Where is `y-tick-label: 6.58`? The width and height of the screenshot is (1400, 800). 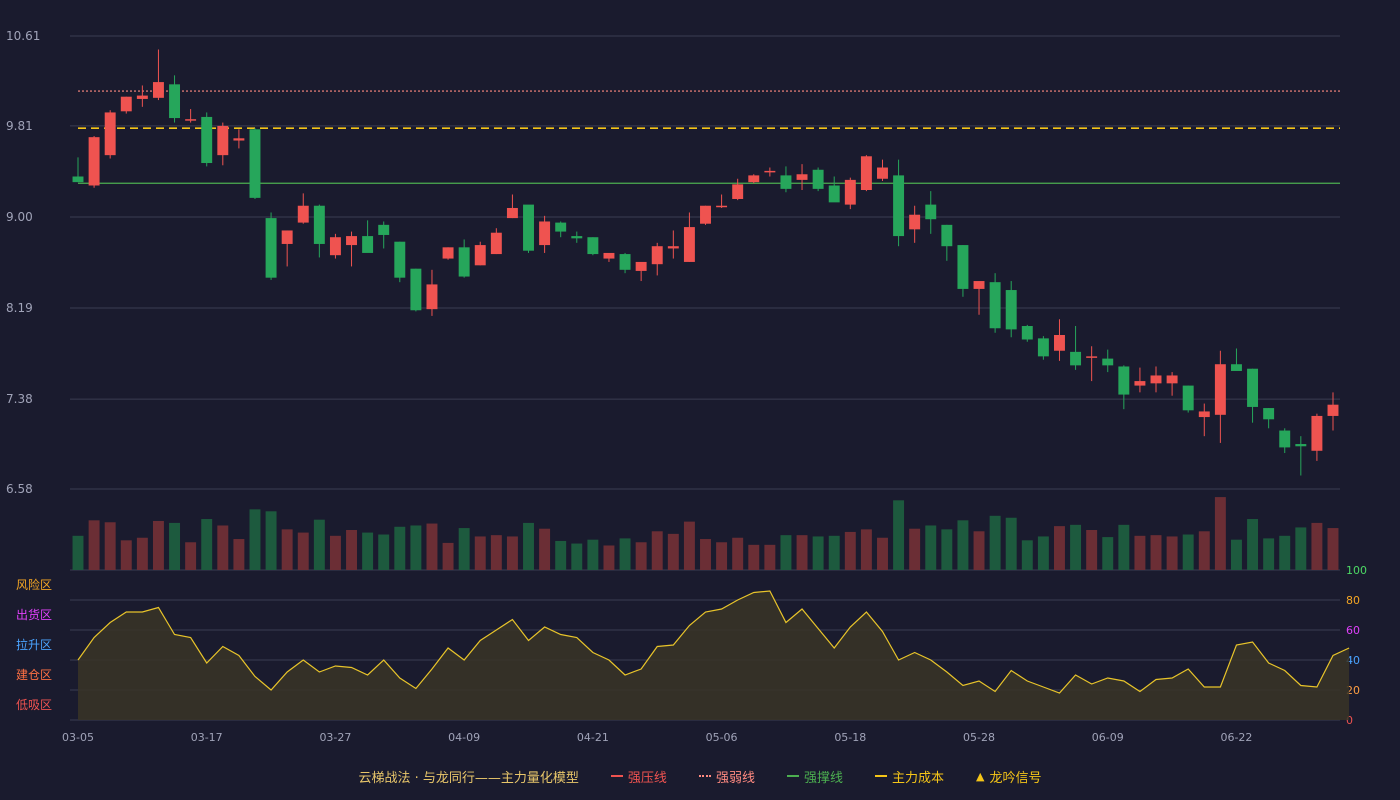
y-tick-label: 6.58 is located at coordinates (19, 489).